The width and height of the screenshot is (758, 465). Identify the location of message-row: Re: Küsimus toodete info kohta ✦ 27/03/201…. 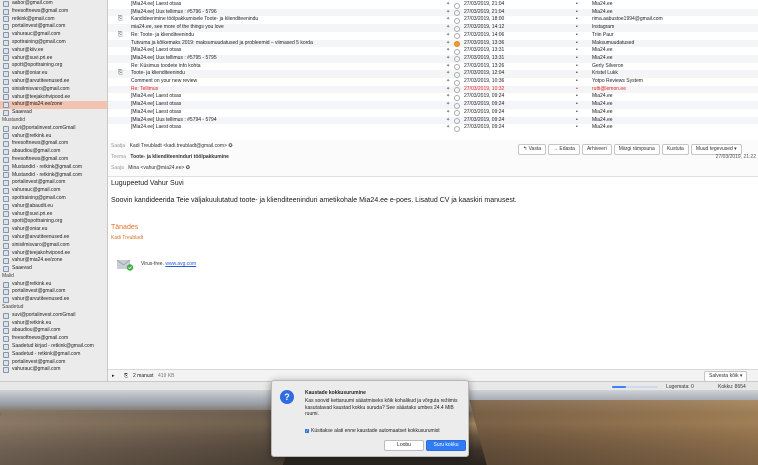
(433, 67).